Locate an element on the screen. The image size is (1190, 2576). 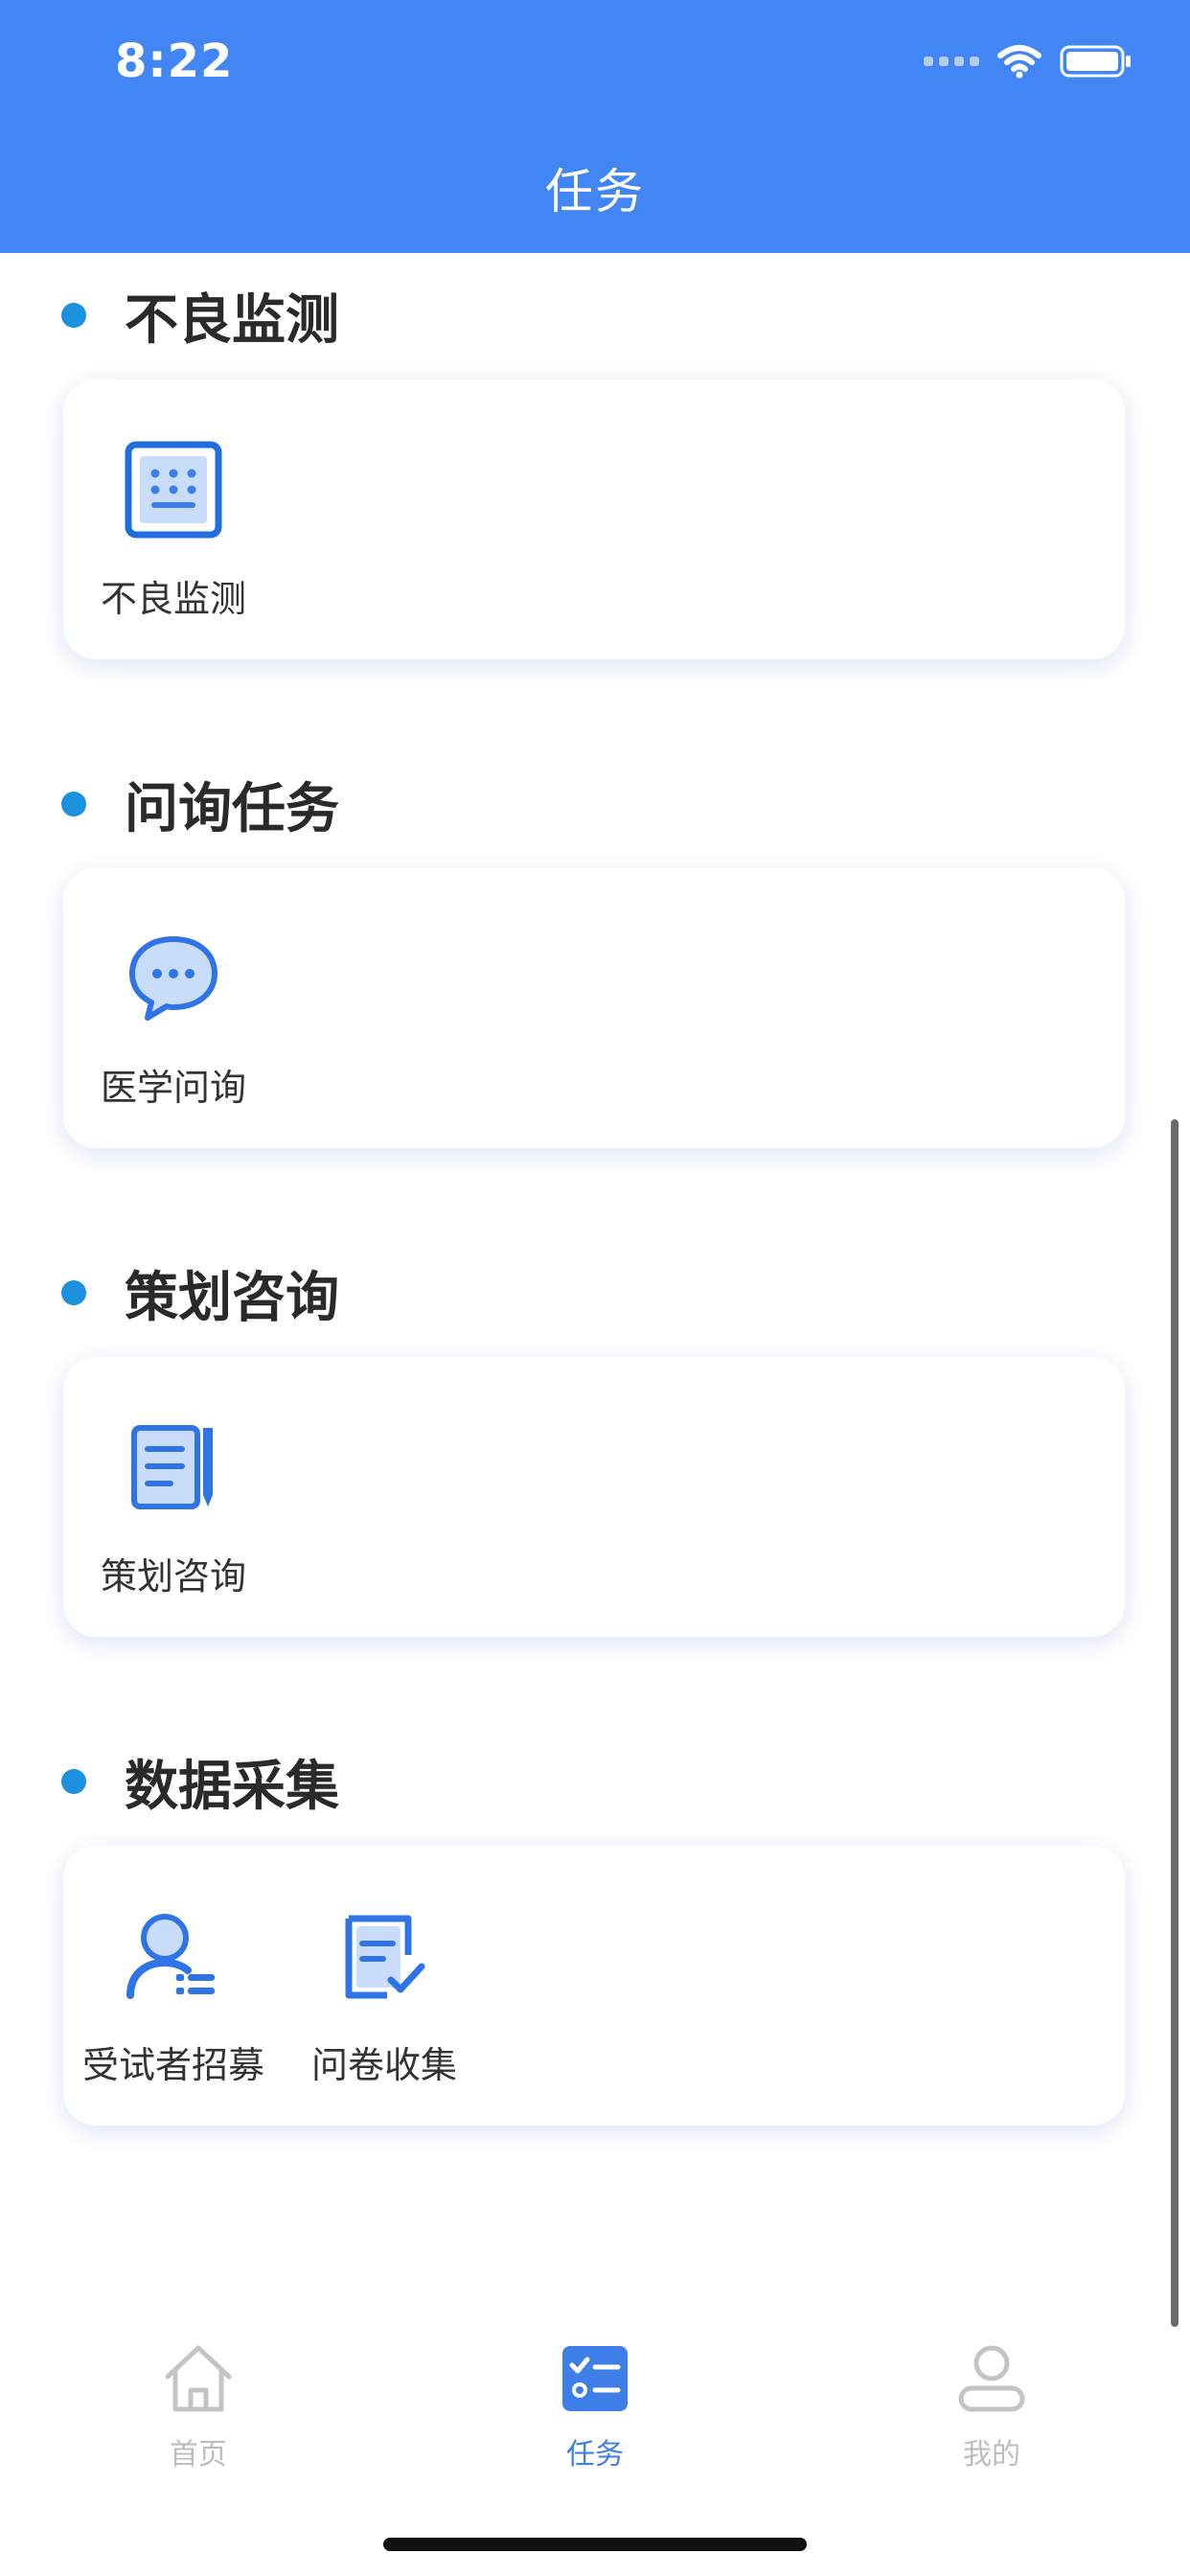
tile-subject-recruitment: 受试者招募 is located at coordinates (174, 1996).